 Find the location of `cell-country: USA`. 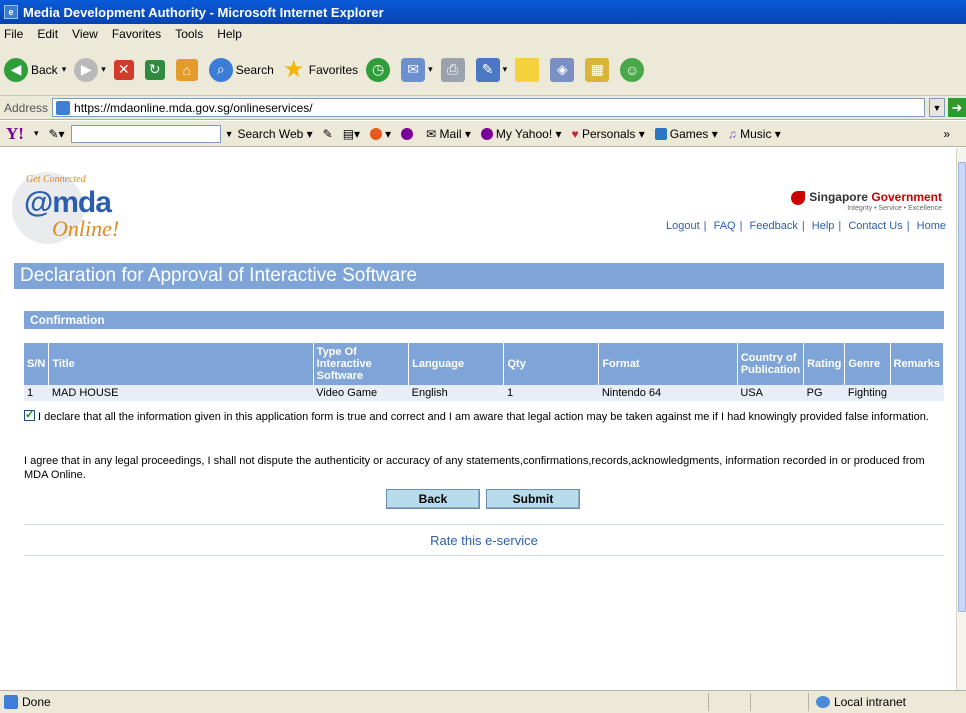

cell-country: USA is located at coordinates (770, 393).